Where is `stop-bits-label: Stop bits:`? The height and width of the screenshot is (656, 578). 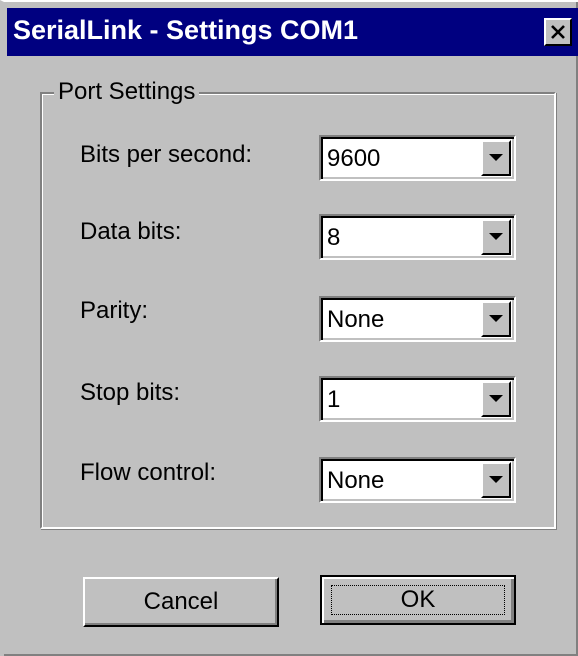
stop-bits-label: Stop bits: is located at coordinates (130, 392).